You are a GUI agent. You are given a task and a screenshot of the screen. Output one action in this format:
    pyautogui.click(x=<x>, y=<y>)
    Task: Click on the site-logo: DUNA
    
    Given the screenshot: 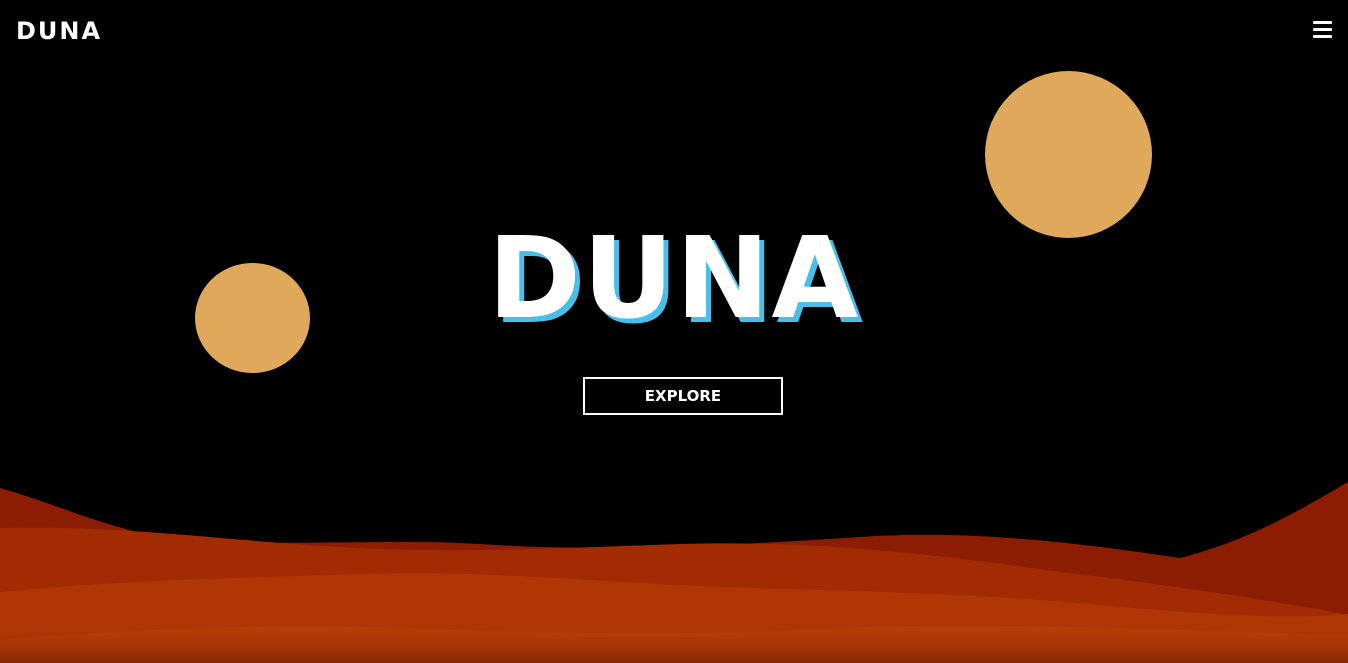 What is the action you would take?
    pyautogui.click(x=59, y=31)
    